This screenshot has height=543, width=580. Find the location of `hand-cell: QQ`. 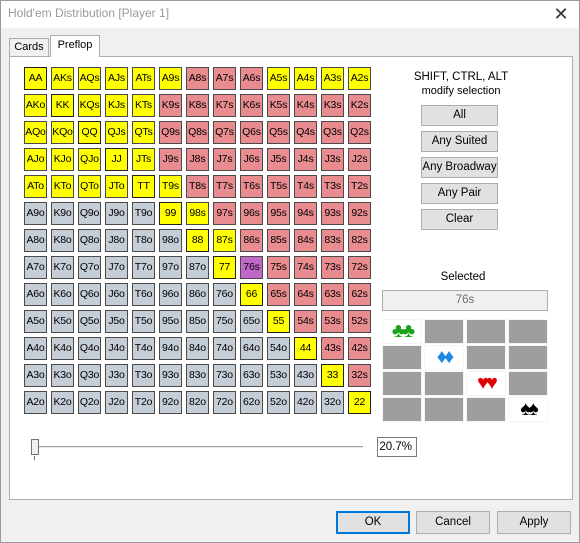

hand-cell: QQ is located at coordinates (89, 132).